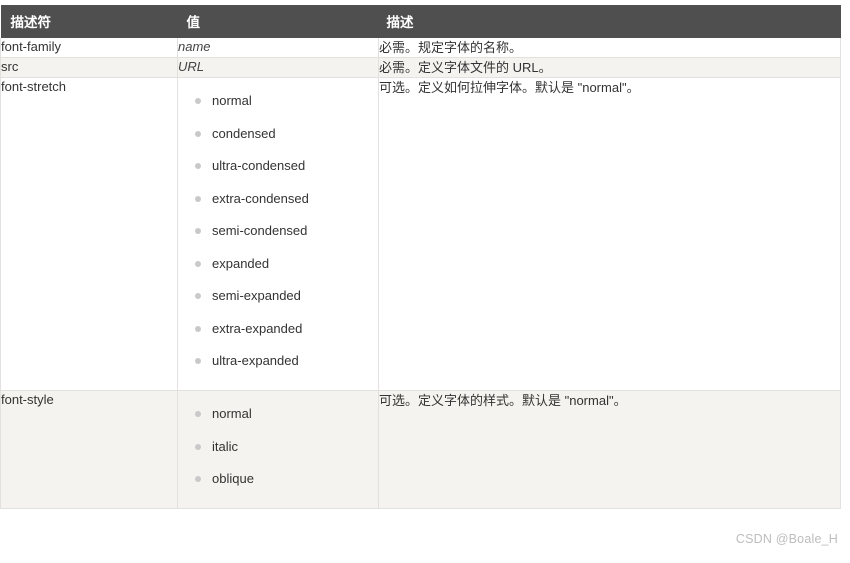 The width and height of the screenshot is (850, 563). I want to click on value-list-item: italic, so click(278, 453).